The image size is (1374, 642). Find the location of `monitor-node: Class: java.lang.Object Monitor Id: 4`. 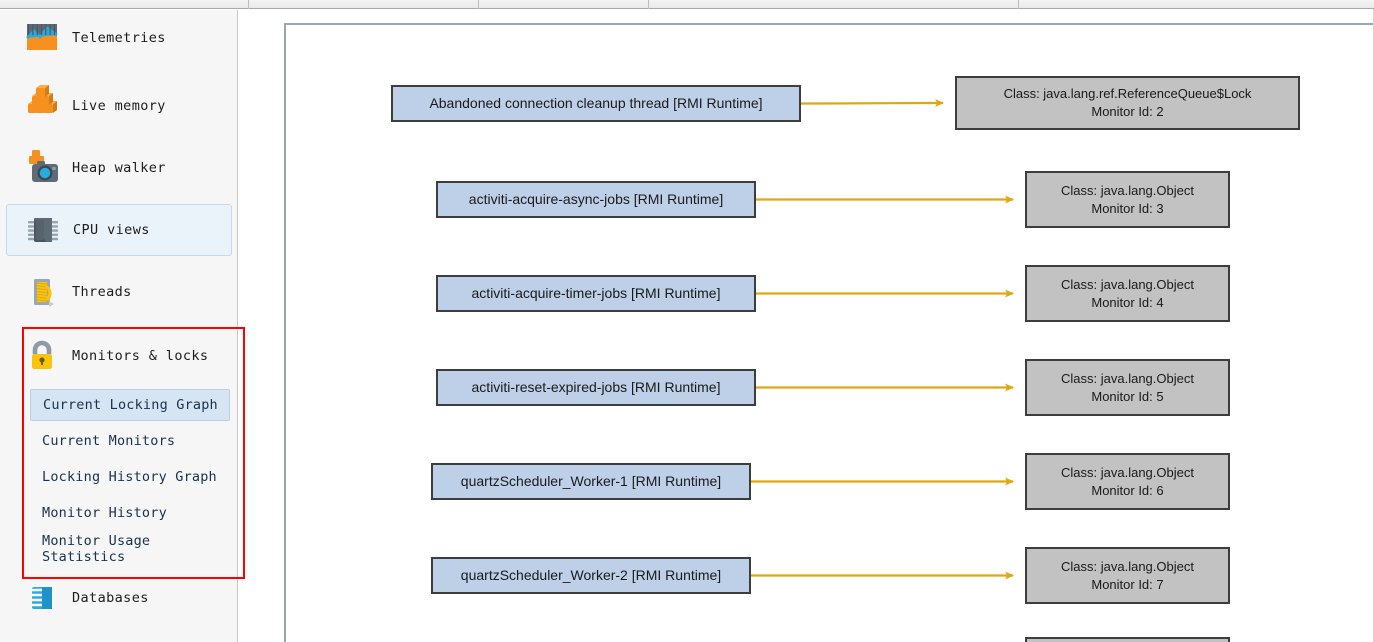

monitor-node: Class: java.lang.Object Monitor Id: 4 is located at coordinates (1127, 293).